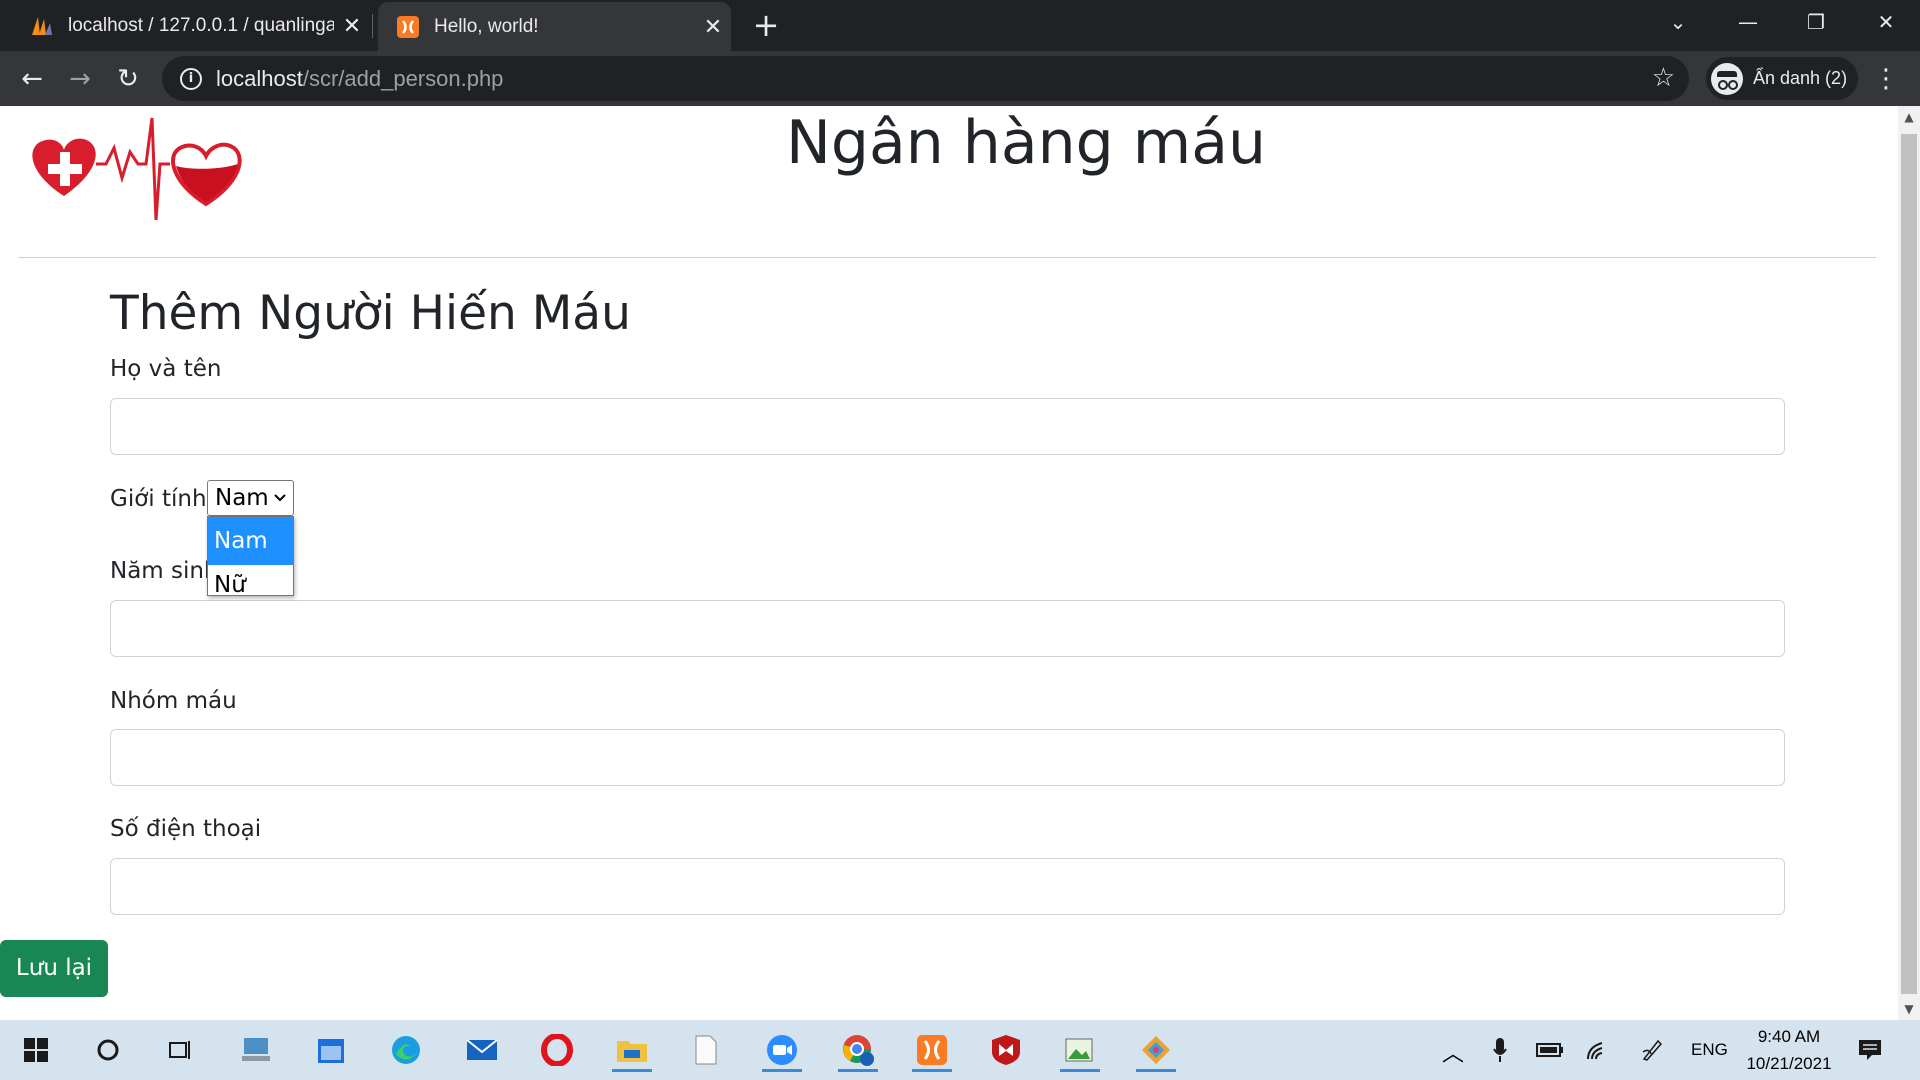 Image resolution: width=1920 pixels, height=1080 pixels. What do you see at coordinates (1816, 22) in the screenshot?
I see `restore-icon: ❐` at bounding box center [1816, 22].